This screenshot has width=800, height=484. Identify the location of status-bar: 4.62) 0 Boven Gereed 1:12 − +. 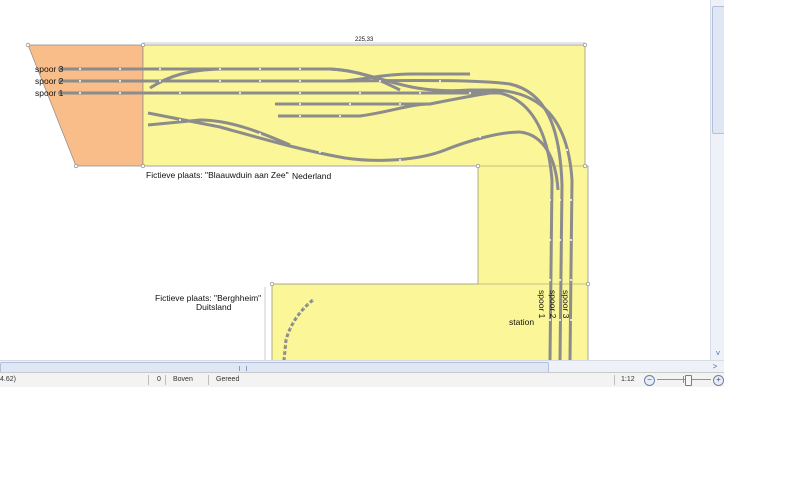
(362, 379).